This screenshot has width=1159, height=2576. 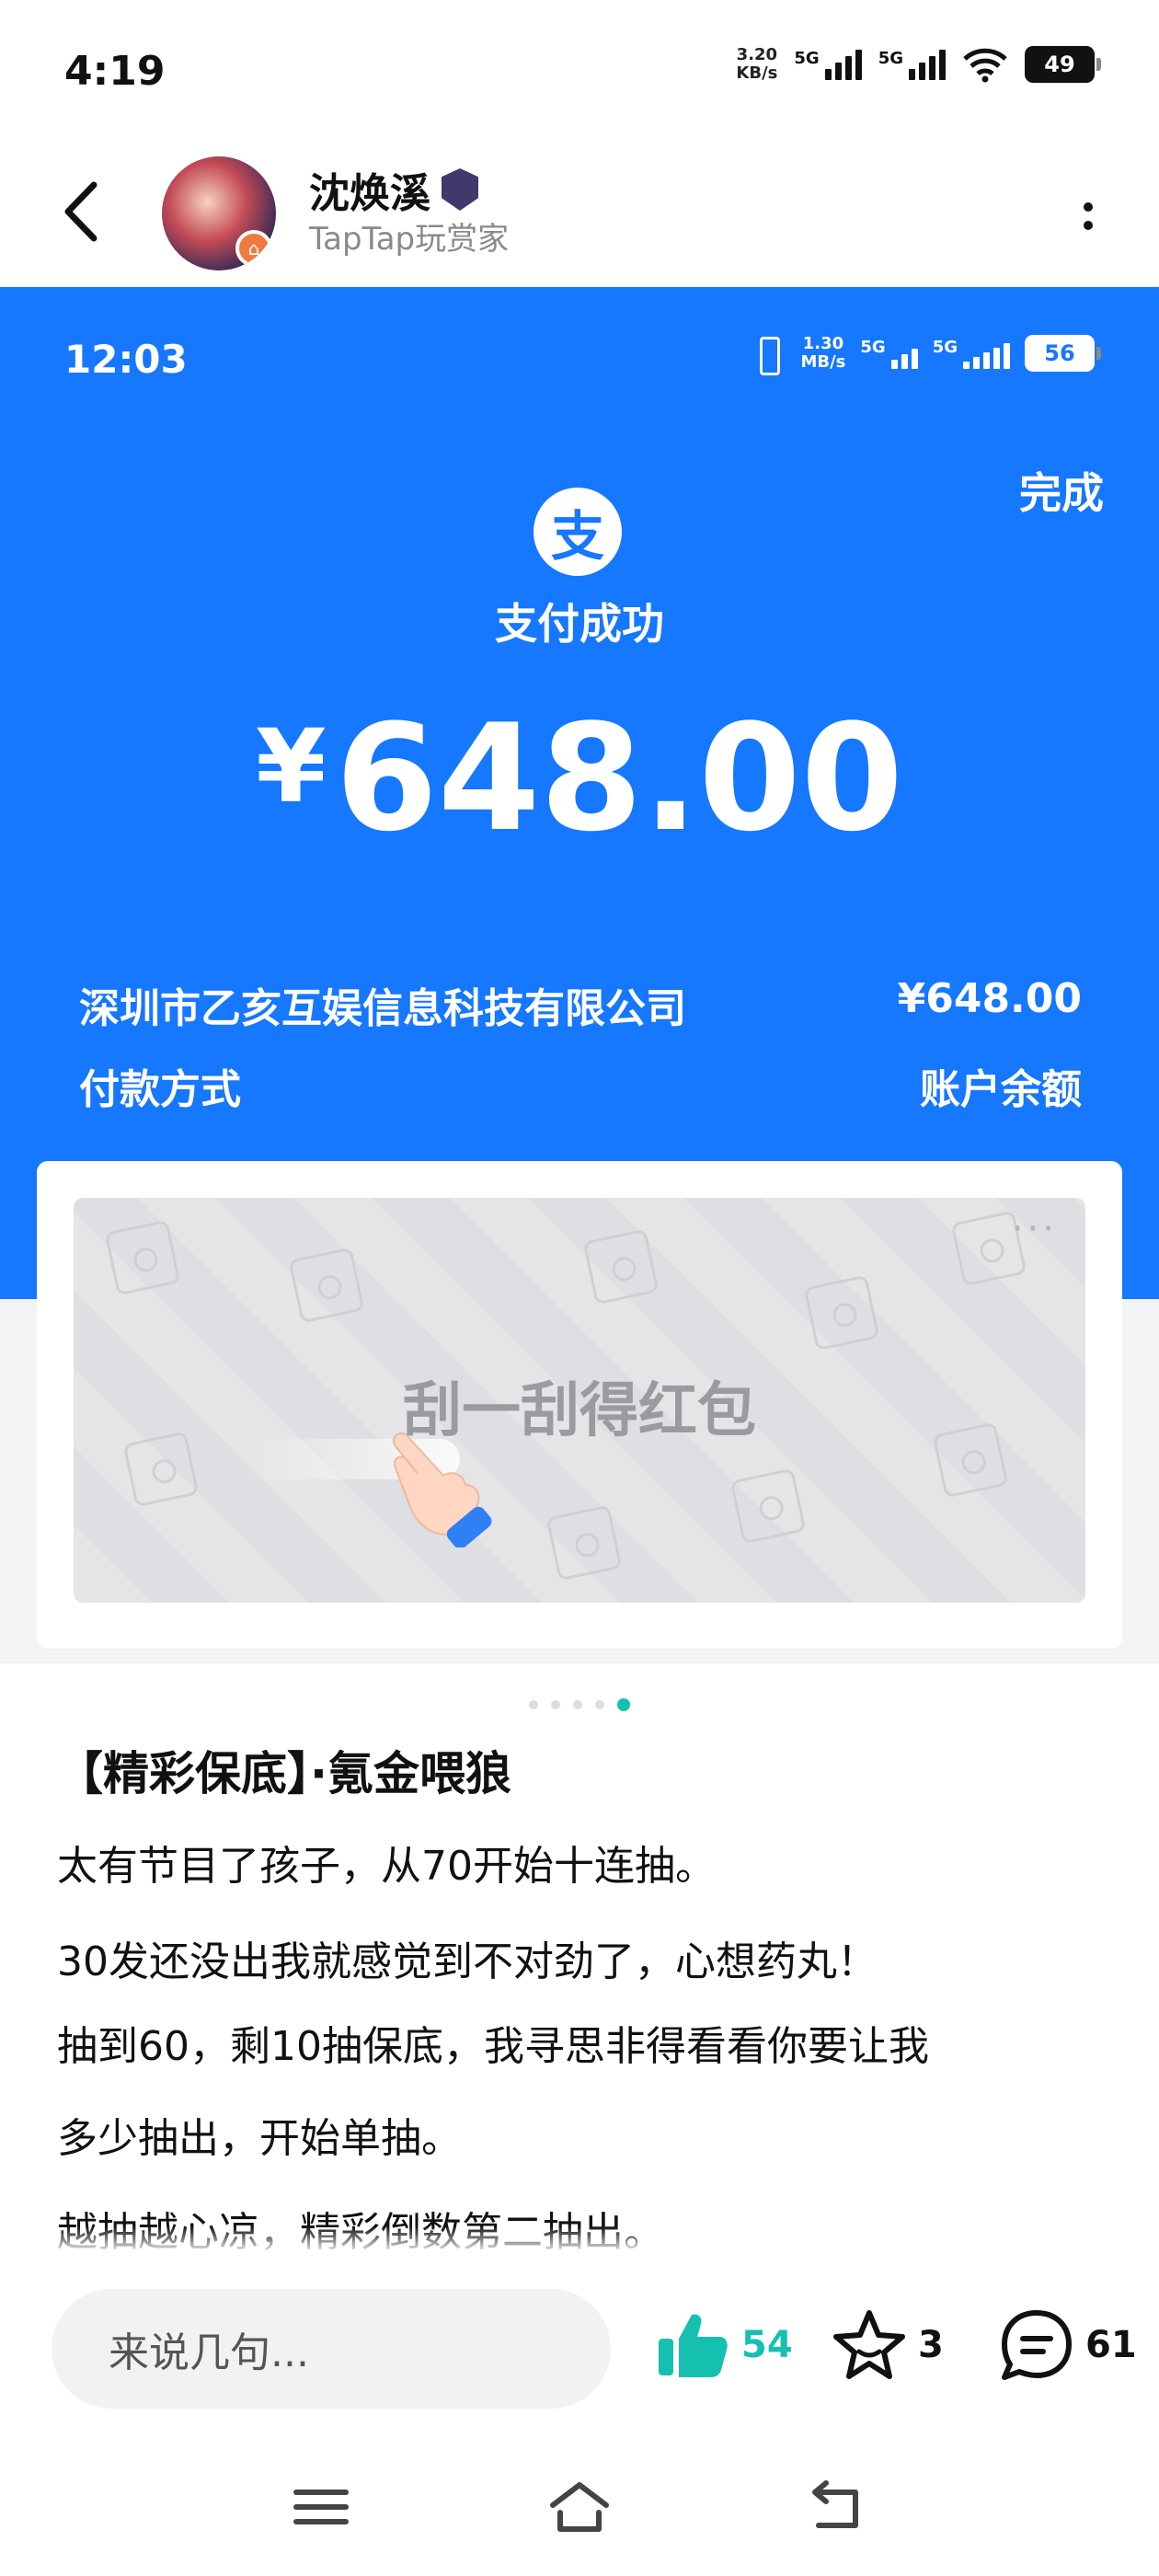 I want to click on system-nav-bar, so click(x=579, y=2507).